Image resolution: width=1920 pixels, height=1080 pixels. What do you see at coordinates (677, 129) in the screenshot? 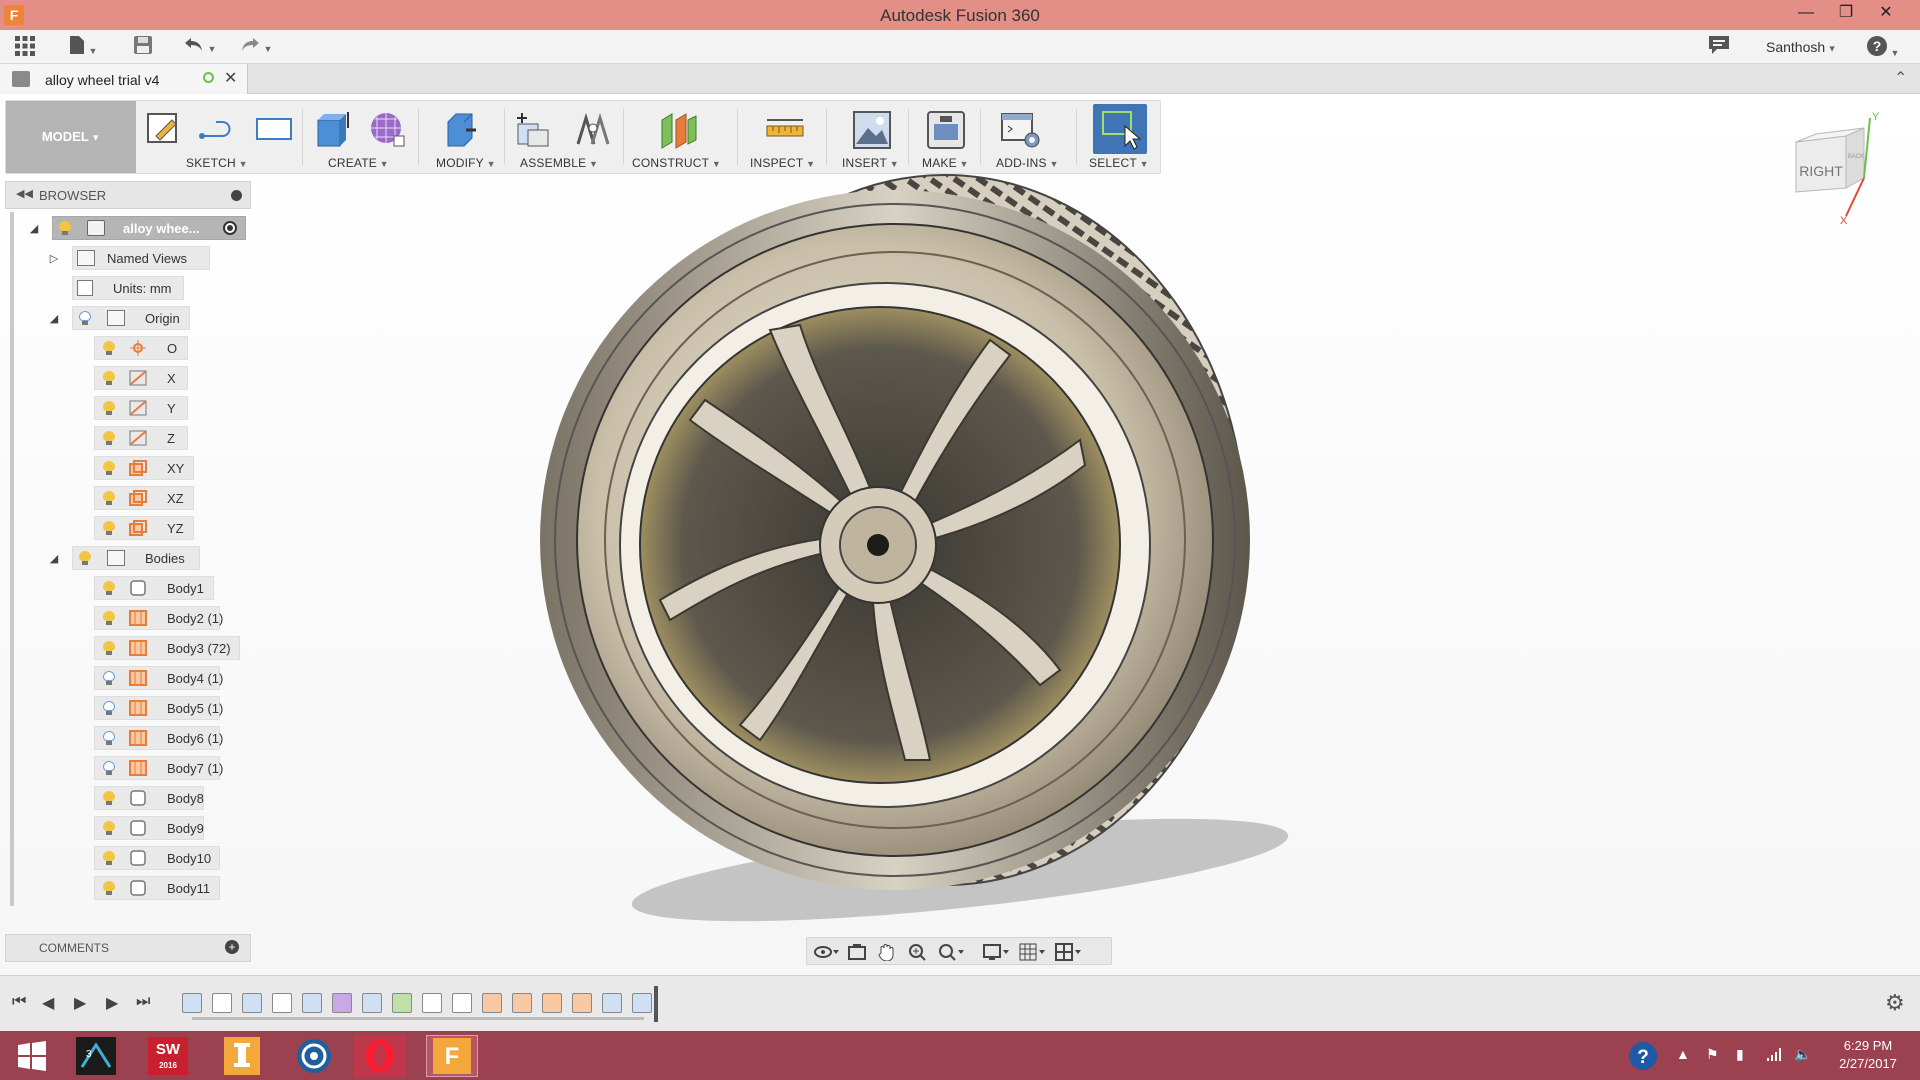
I see `offset-plane-icon` at bounding box center [677, 129].